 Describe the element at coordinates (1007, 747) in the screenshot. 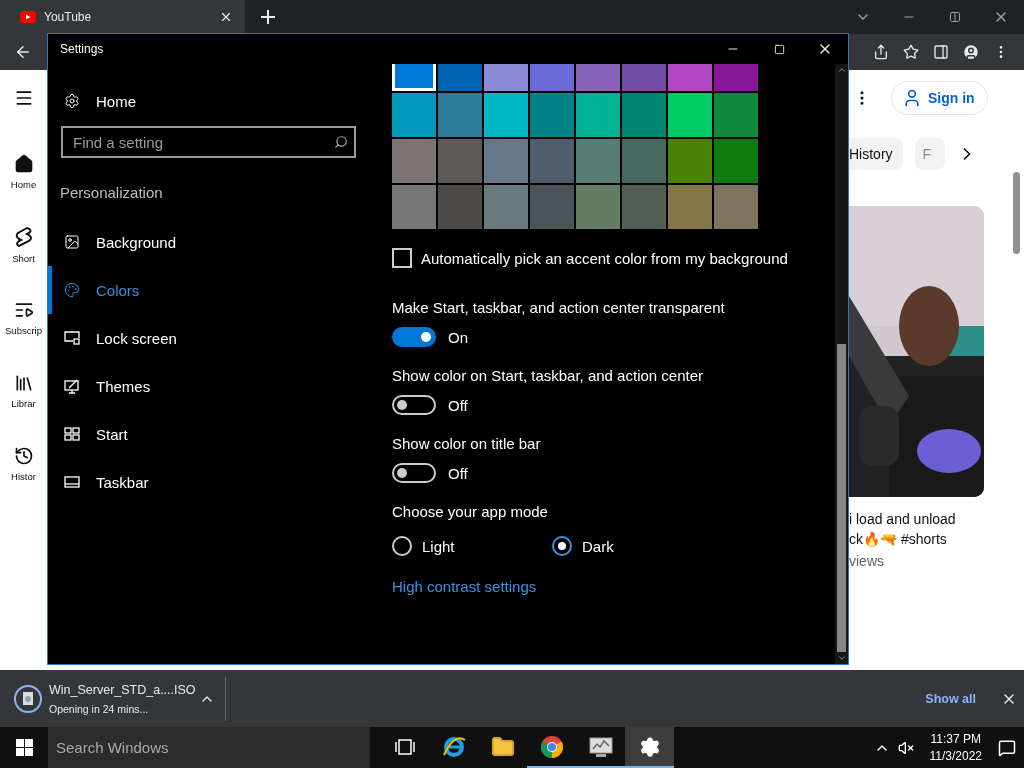

I see `notification-icon` at that location.